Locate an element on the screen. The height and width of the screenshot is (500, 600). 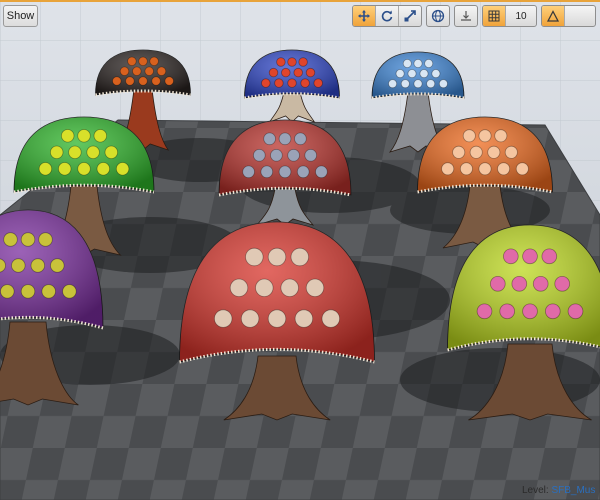
grid-icon is located at coordinates (494, 16).